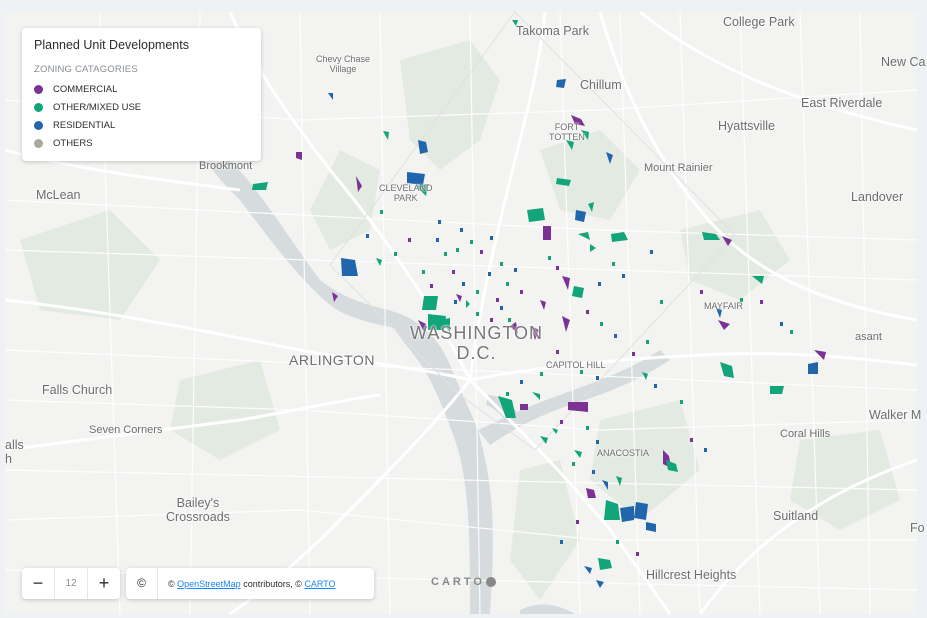 The width and height of the screenshot is (927, 618). What do you see at coordinates (142, 583) in the screenshot?
I see `attribution-toggle-button: ©` at bounding box center [142, 583].